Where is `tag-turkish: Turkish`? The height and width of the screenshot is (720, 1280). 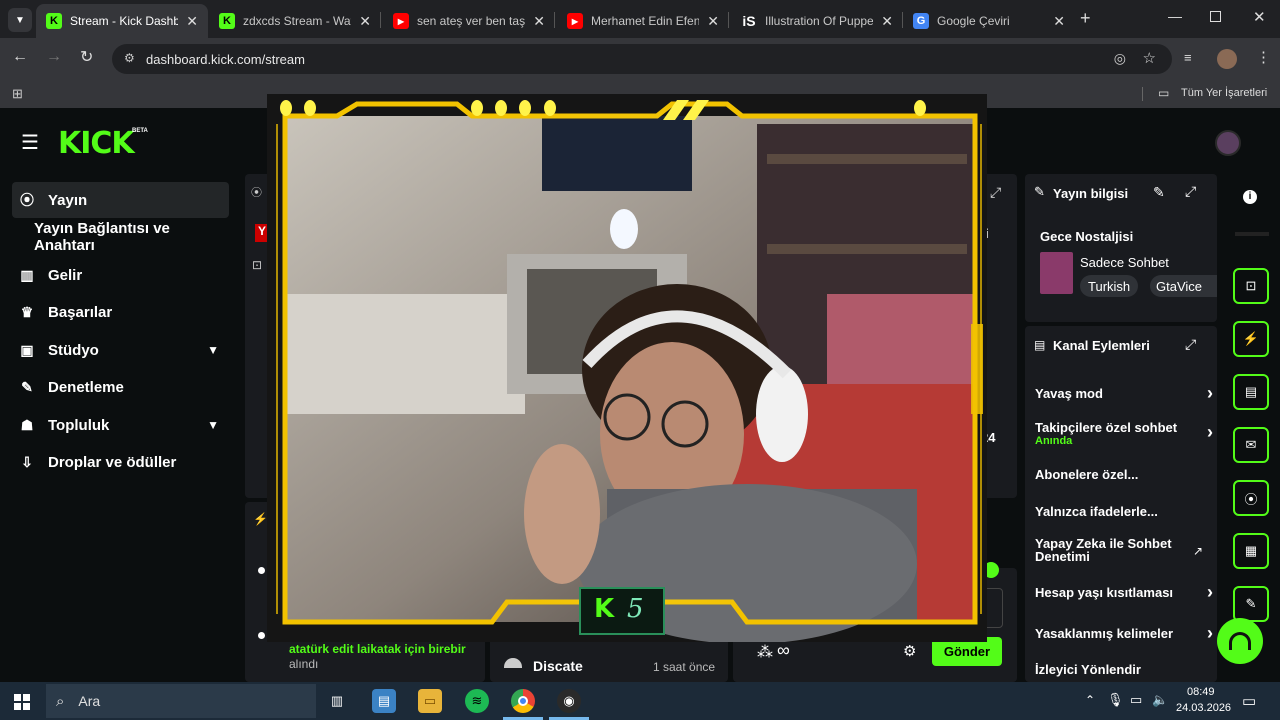 tag-turkish: Turkish is located at coordinates (1109, 286).